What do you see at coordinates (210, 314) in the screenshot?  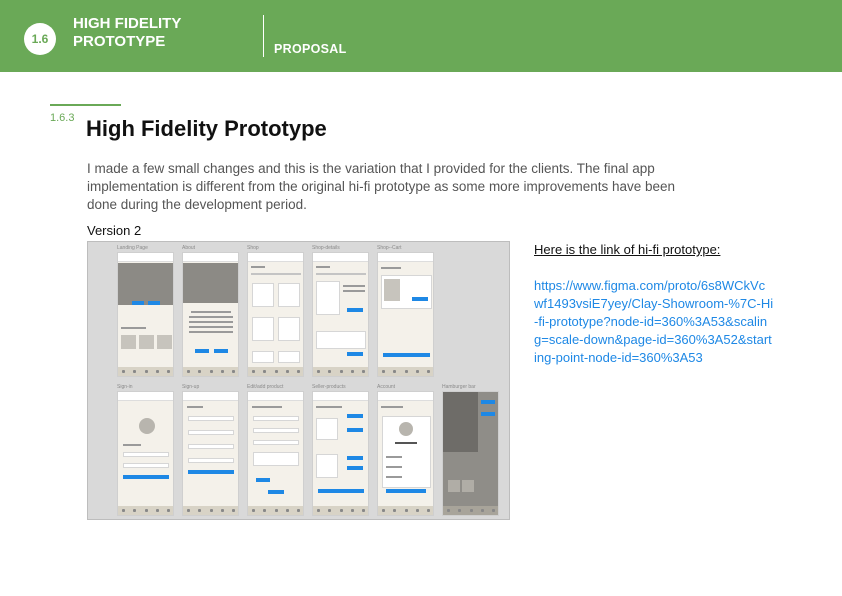 I see `screen-about` at bounding box center [210, 314].